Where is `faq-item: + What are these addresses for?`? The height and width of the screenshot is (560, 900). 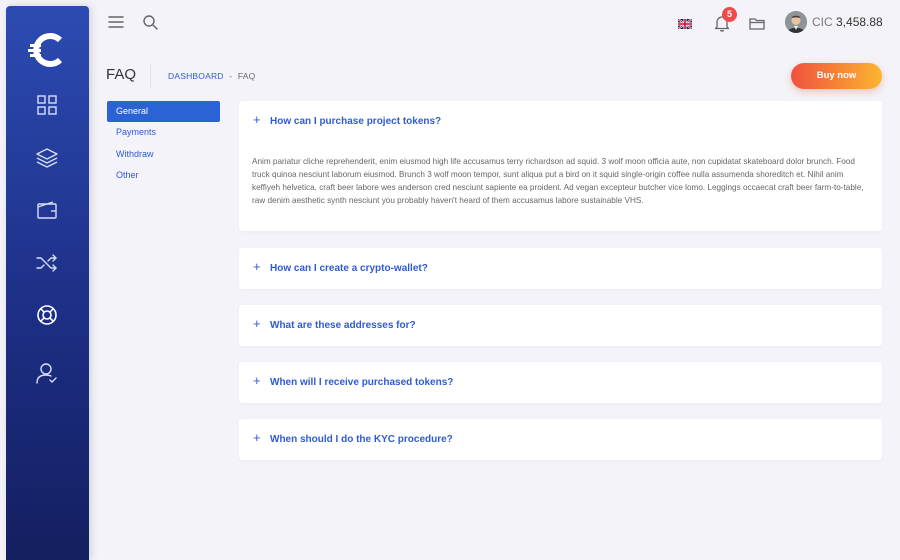 faq-item: + What are these addresses for? is located at coordinates (560, 325).